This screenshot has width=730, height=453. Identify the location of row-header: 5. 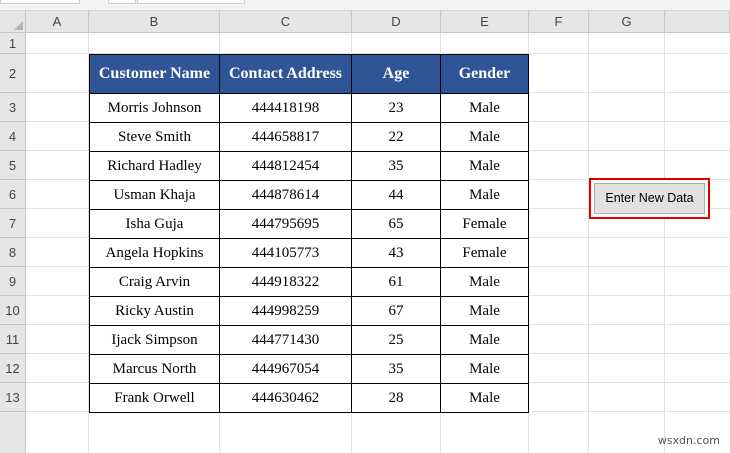
(13, 165).